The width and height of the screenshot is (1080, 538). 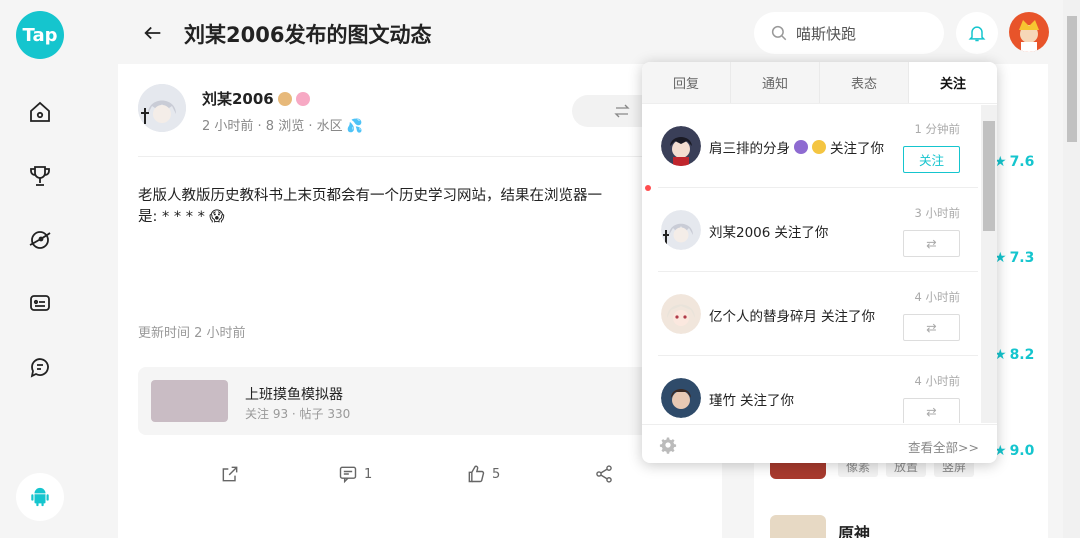 What do you see at coordinates (40, 35) in the screenshot?
I see `tap-logo: Tap` at bounding box center [40, 35].